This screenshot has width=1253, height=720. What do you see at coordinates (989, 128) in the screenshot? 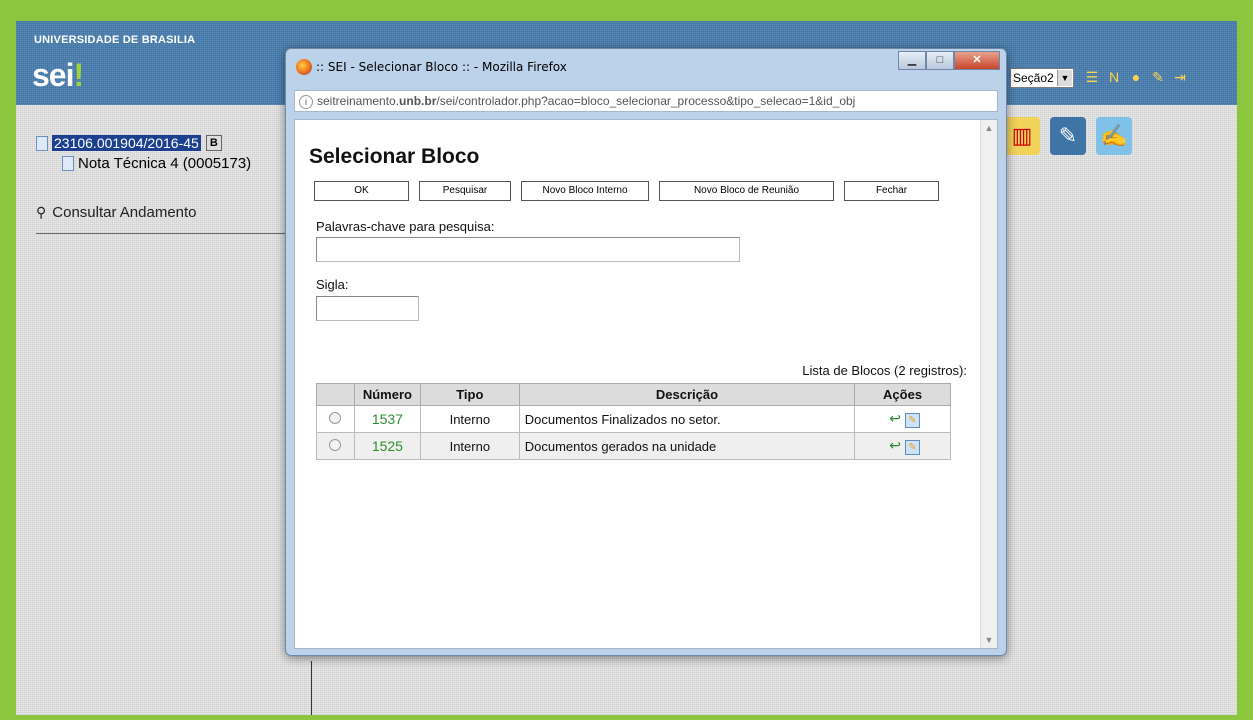
I see `scroll-up-icon: ▲` at bounding box center [989, 128].